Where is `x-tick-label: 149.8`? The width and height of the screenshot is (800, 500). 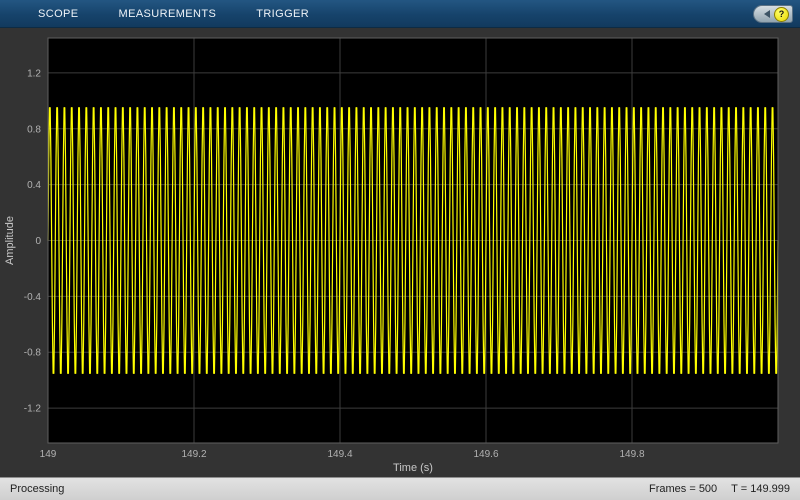 x-tick-label: 149.8 is located at coordinates (631, 454).